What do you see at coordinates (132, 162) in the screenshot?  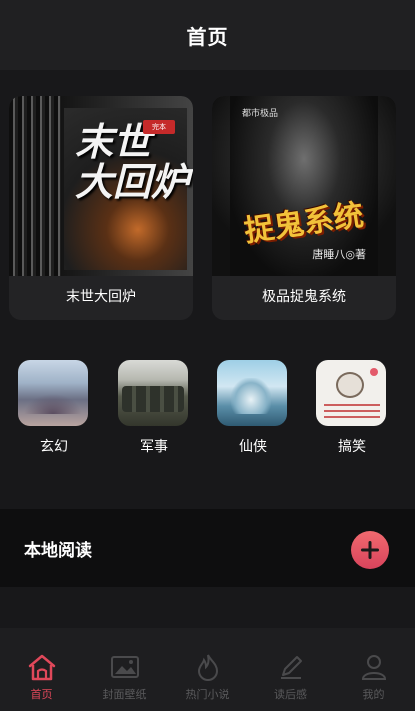 I see `cover-title: 末世 大回炉` at bounding box center [132, 162].